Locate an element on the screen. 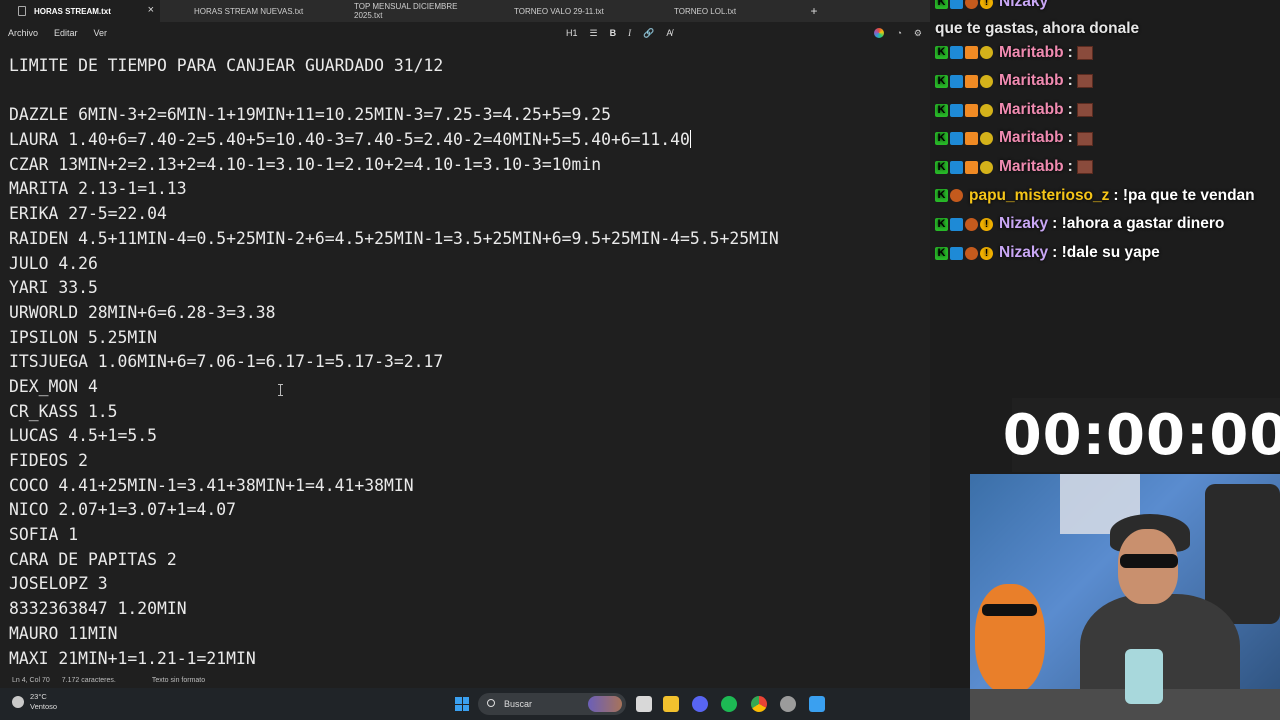 This screenshot has height=720, width=1280. link-icon: 🔗 is located at coordinates (648, 33).